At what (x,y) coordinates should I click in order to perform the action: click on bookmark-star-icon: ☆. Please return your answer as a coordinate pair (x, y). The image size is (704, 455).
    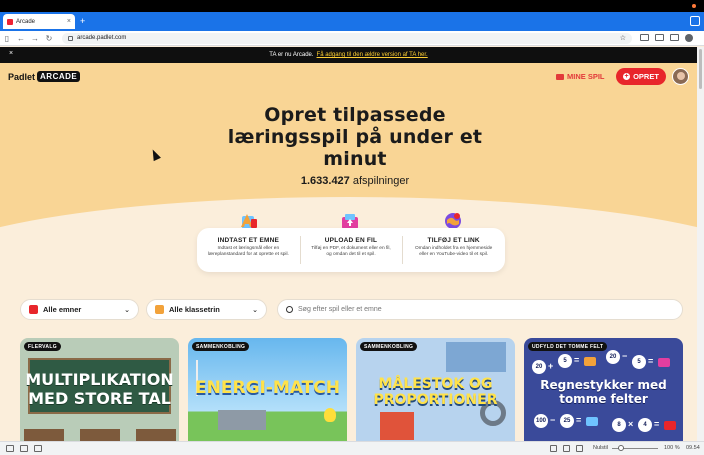
    Looking at the image, I should click on (623, 38).